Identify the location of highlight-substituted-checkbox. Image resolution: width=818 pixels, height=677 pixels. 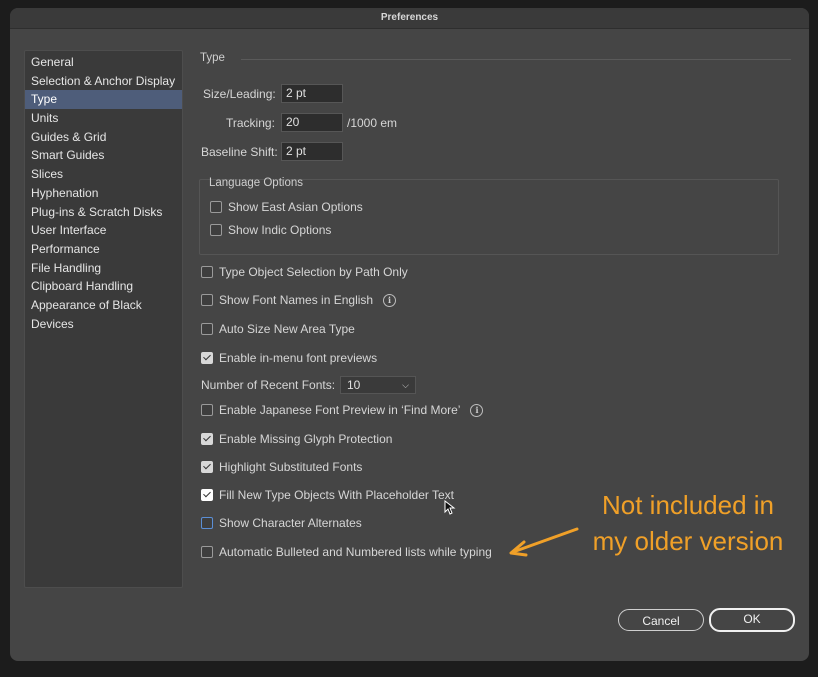
(207, 467).